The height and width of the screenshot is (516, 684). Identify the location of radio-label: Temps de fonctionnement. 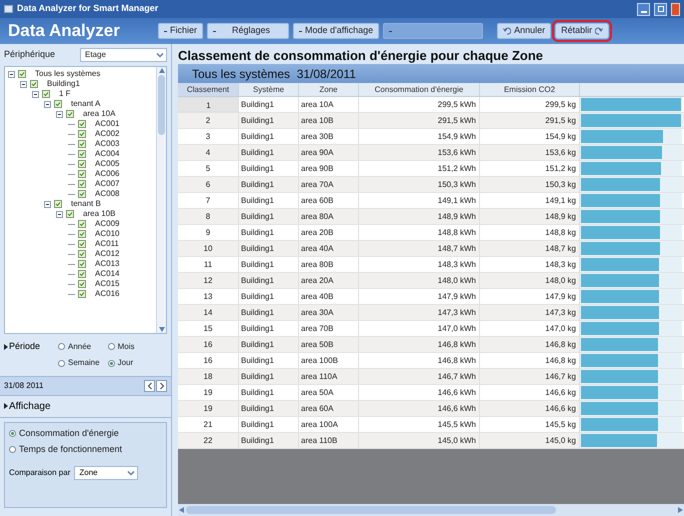
(70, 449).